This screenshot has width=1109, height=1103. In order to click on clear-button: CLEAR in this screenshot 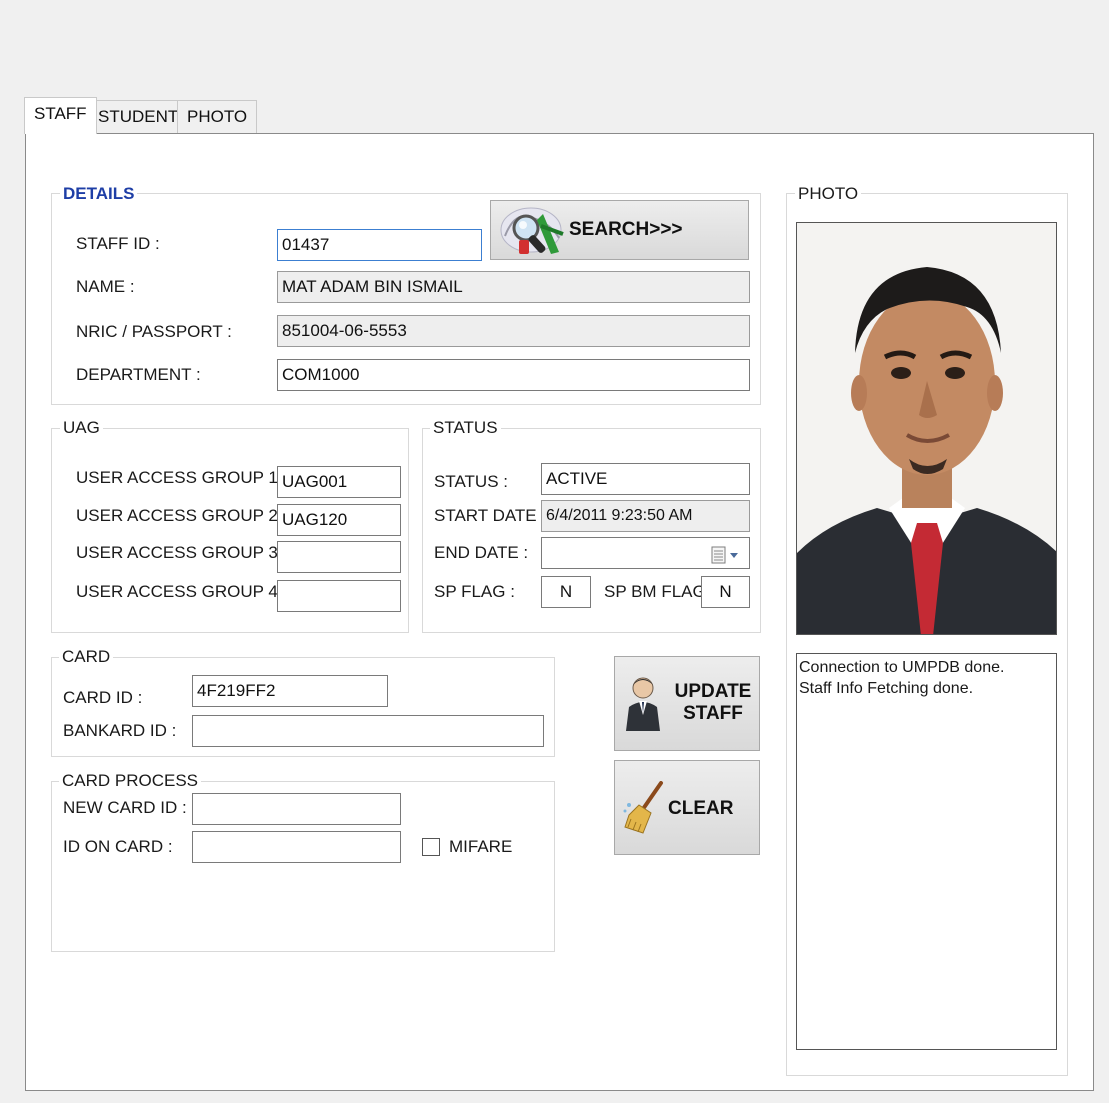, I will do `click(687, 807)`.